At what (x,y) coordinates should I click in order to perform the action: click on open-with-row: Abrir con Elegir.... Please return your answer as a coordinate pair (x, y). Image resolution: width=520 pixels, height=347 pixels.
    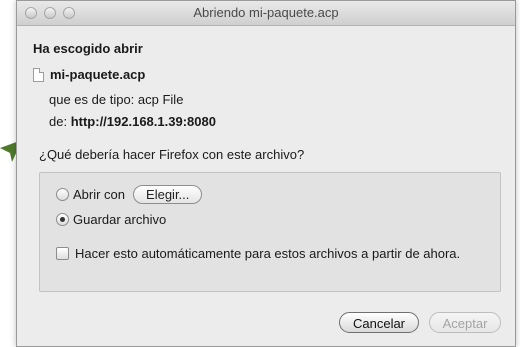
    Looking at the image, I should click on (129, 194).